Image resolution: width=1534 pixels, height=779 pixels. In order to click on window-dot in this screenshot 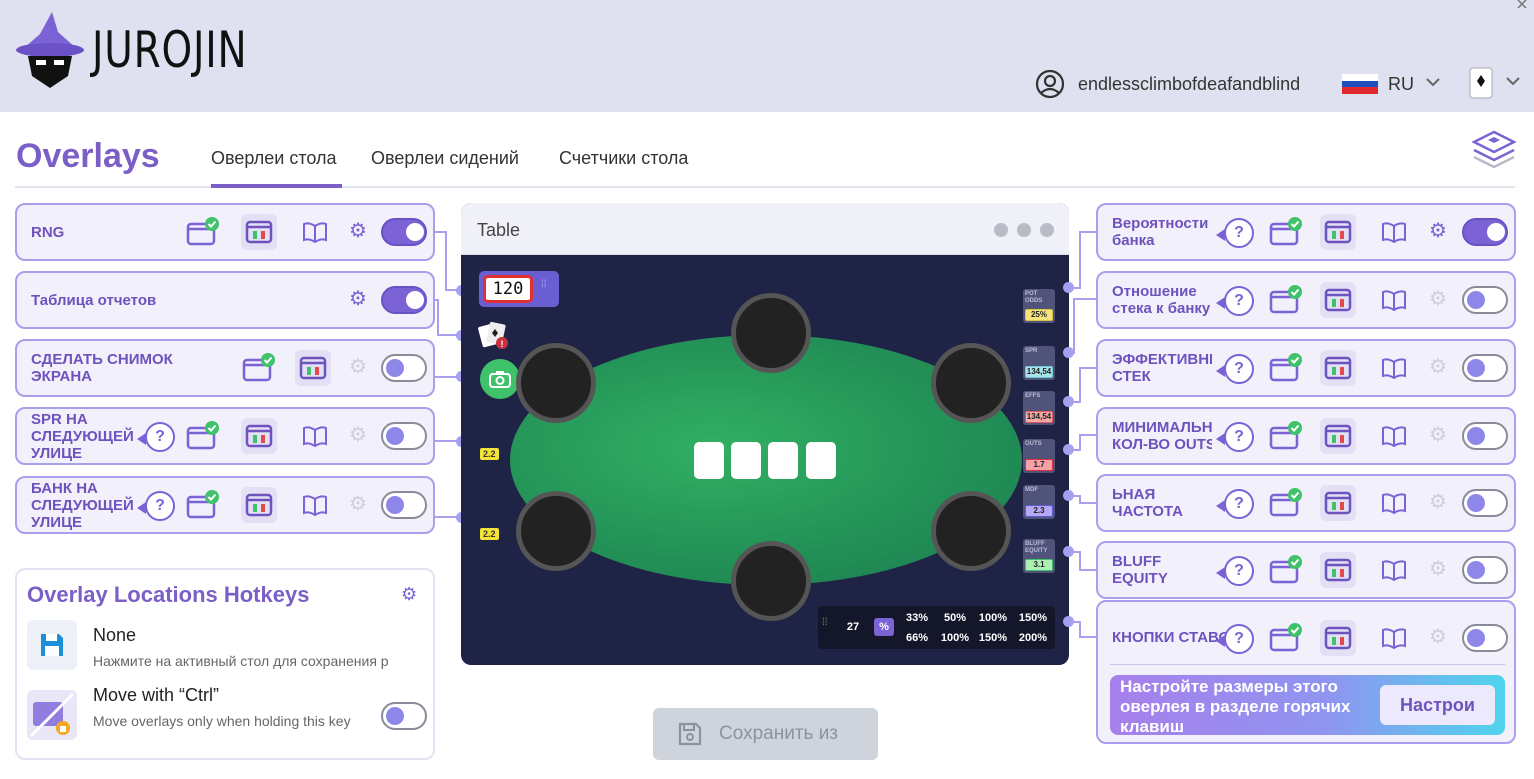, I will do `click(1001, 230)`.